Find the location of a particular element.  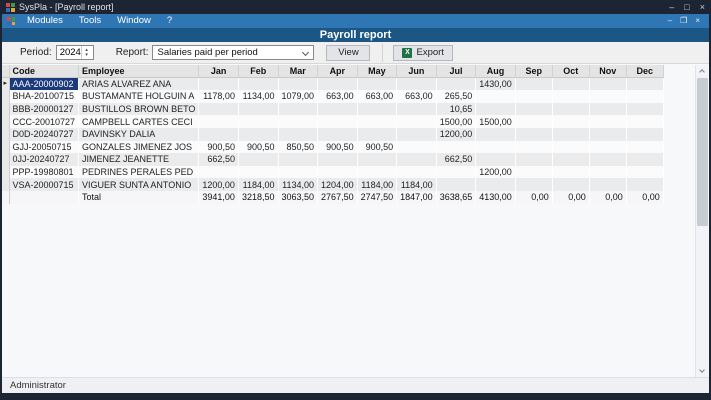

cell-employee: VIGUER SUNTA ANTONIO is located at coordinates (139, 184).